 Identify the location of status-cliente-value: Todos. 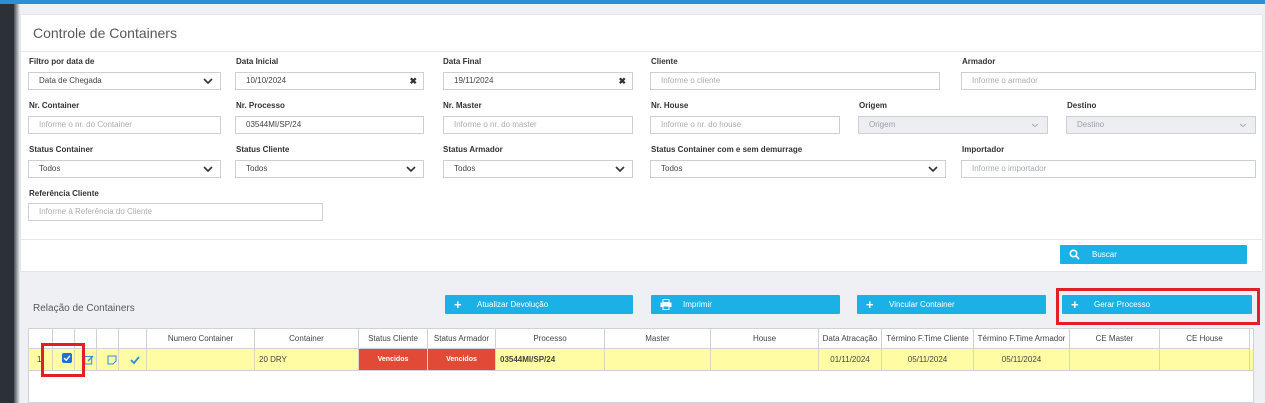
(257, 168).